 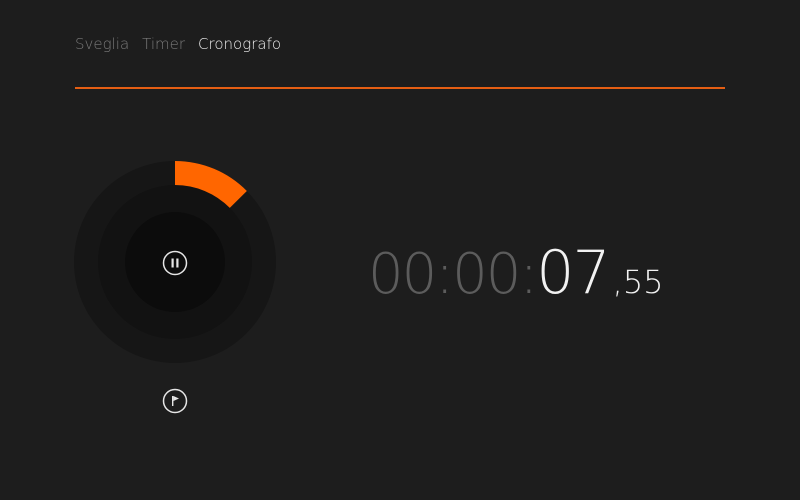 I want to click on tab-bar: Sveglia Timer Cronografo, so click(x=178, y=44).